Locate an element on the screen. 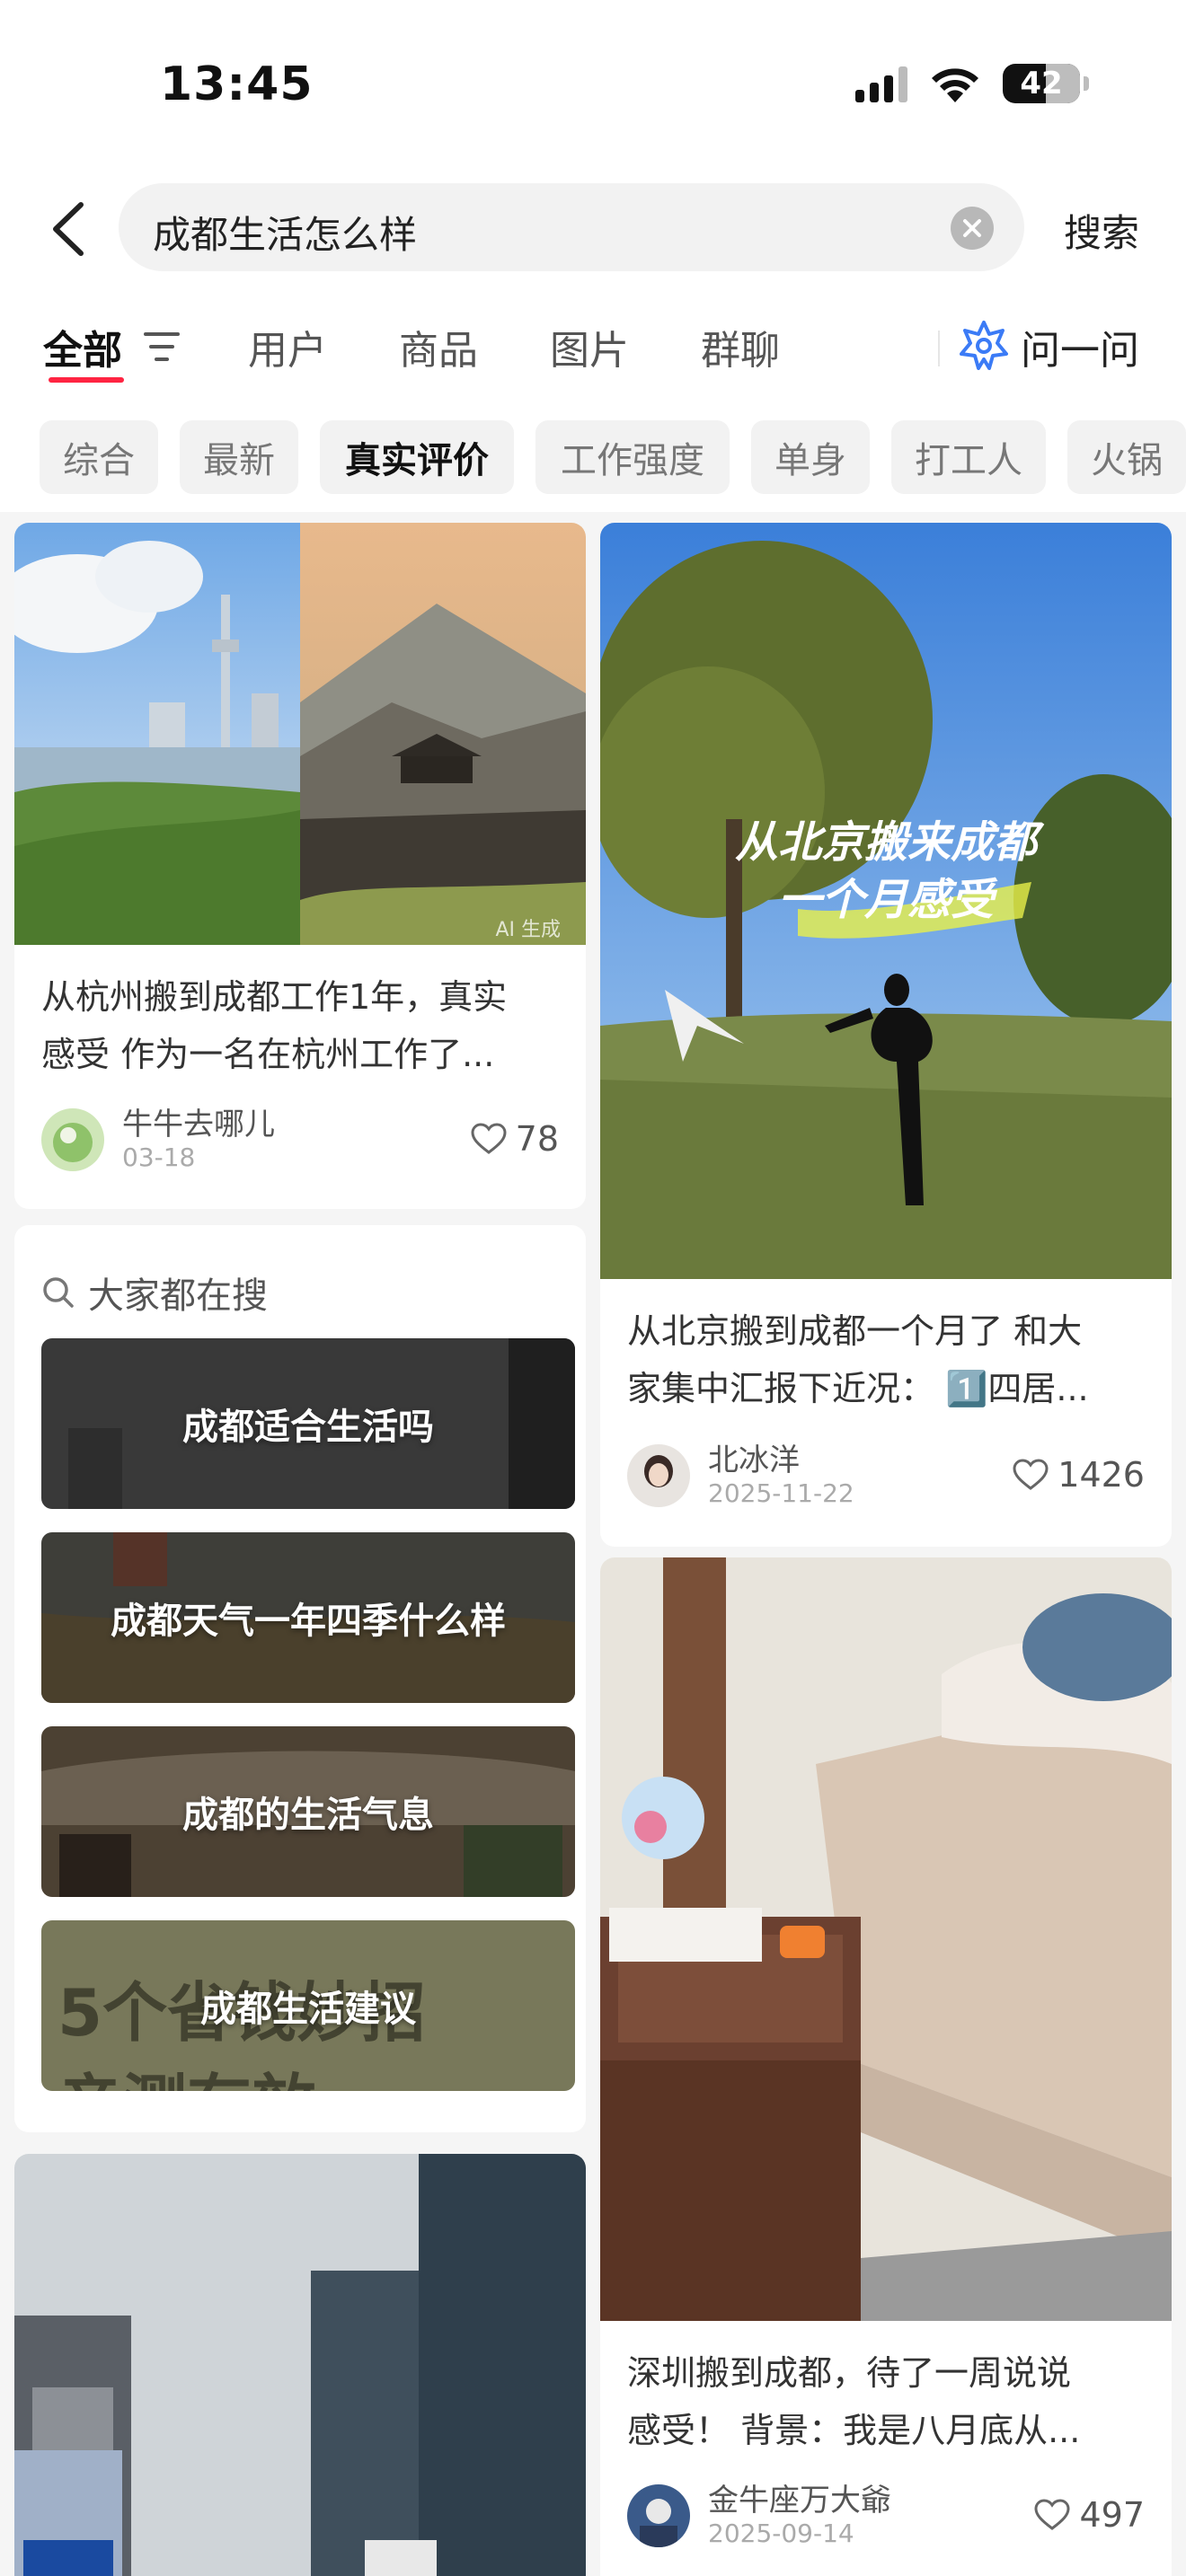 Image resolution: width=1186 pixels, height=2576 pixels. active-tab-indicator is located at coordinates (86, 380).